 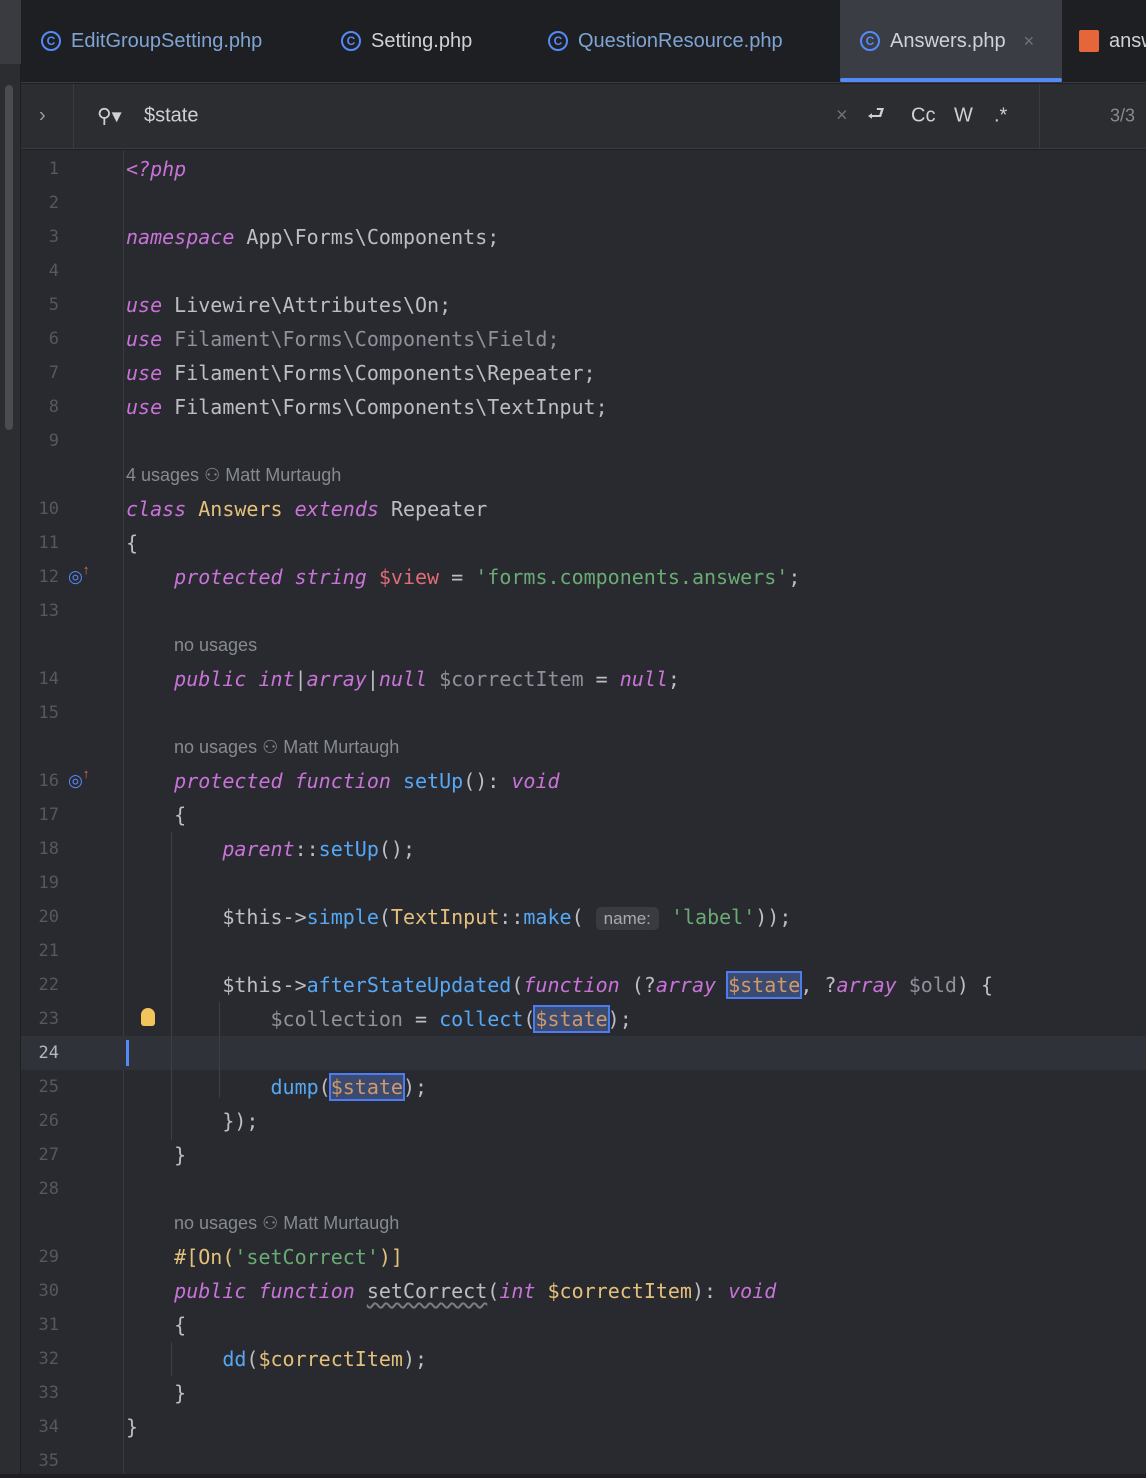 What do you see at coordinates (312, 237) in the screenshot?
I see `code-text: namespace App\Forms\Components;` at bounding box center [312, 237].